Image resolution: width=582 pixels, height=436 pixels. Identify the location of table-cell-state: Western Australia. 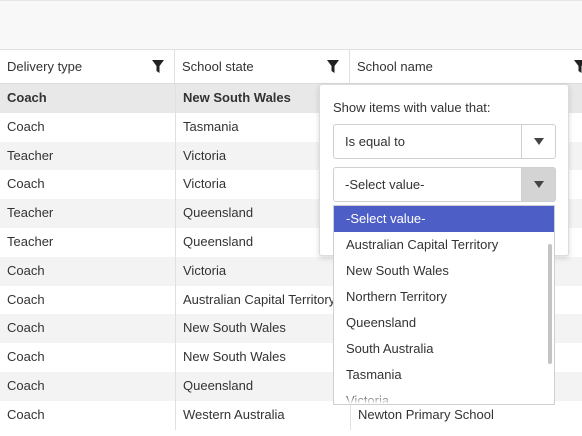
(262, 415).